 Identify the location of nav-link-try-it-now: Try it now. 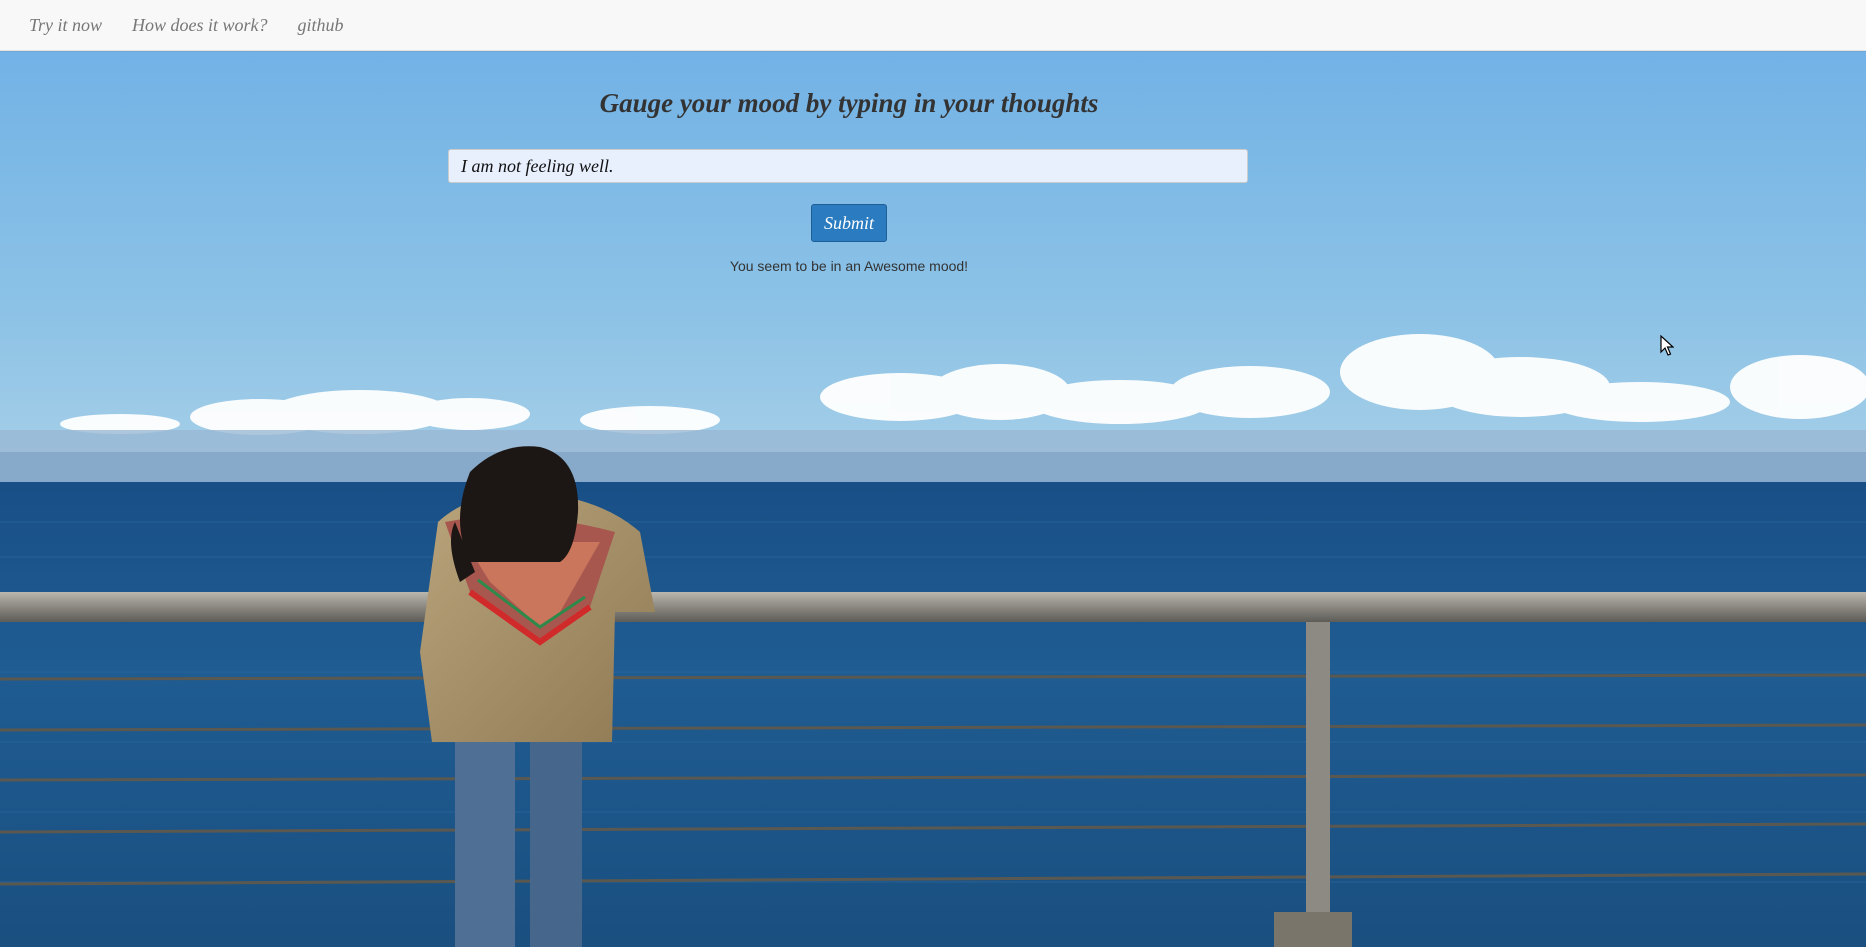
(65, 25).